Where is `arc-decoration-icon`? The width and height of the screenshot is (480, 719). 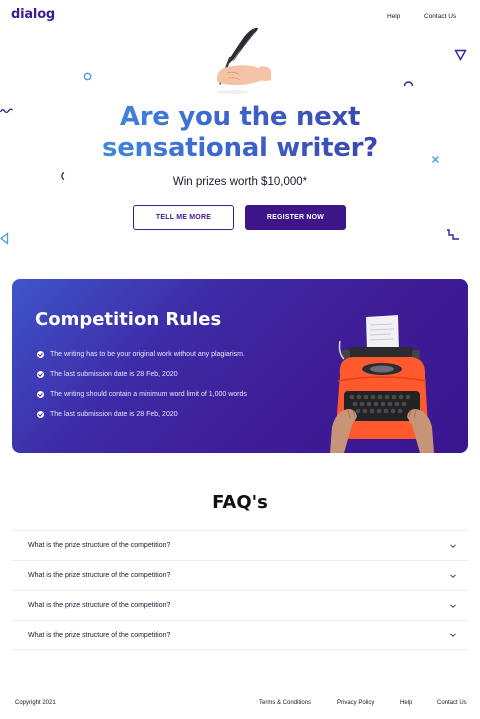
arc-decoration-icon is located at coordinates (408, 84).